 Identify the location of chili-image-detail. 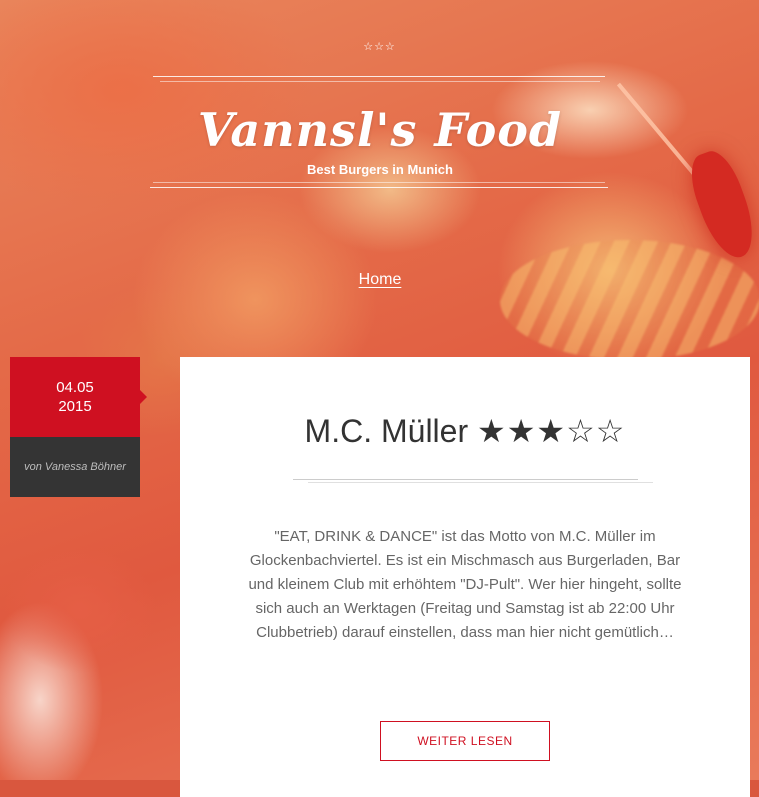
(720, 205).